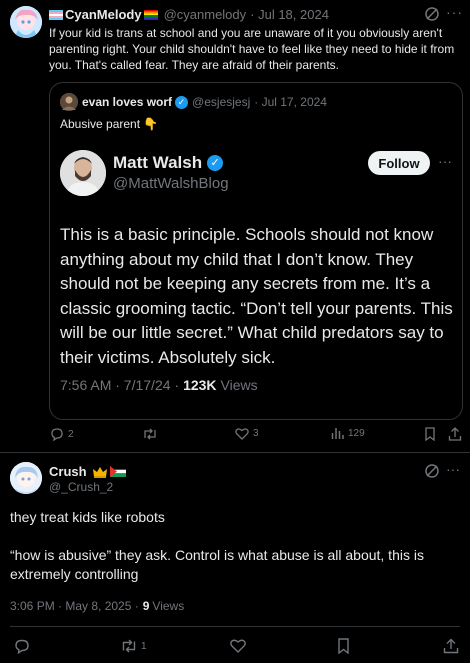 This screenshot has width=470, height=663. I want to click on repost-count: 1, so click(144, 646).